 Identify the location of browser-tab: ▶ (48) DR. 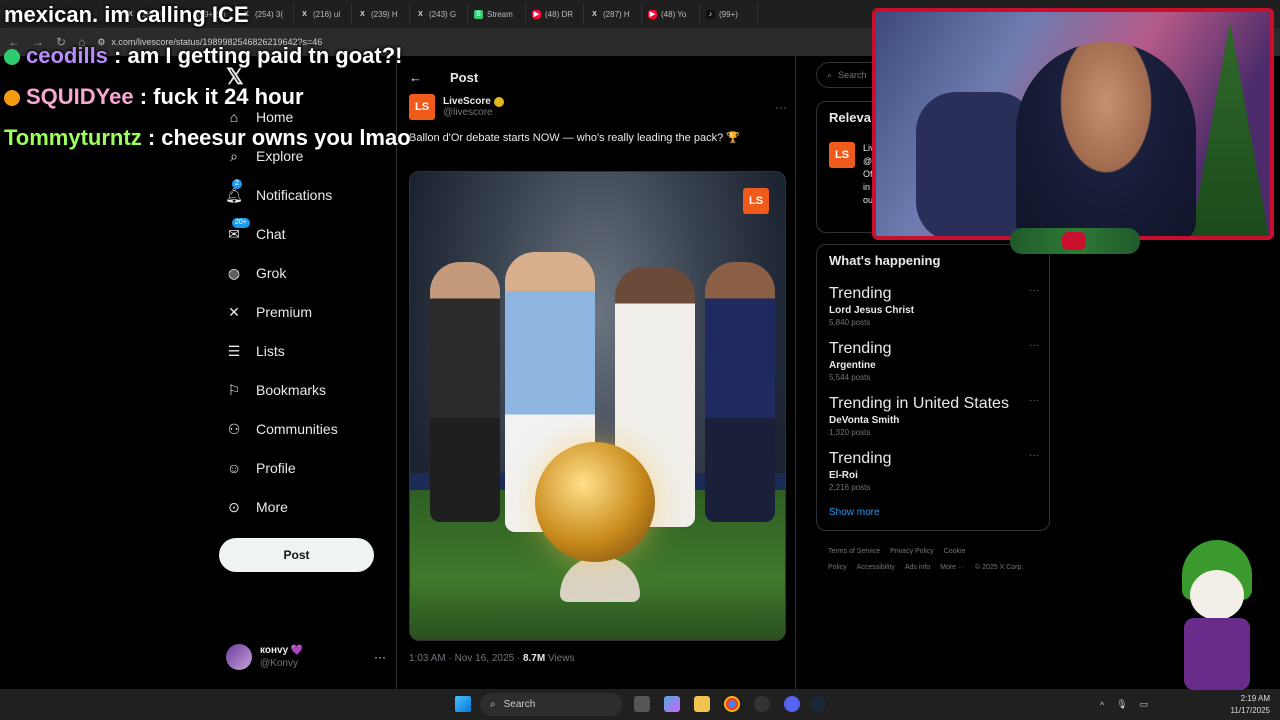
(555, 14).